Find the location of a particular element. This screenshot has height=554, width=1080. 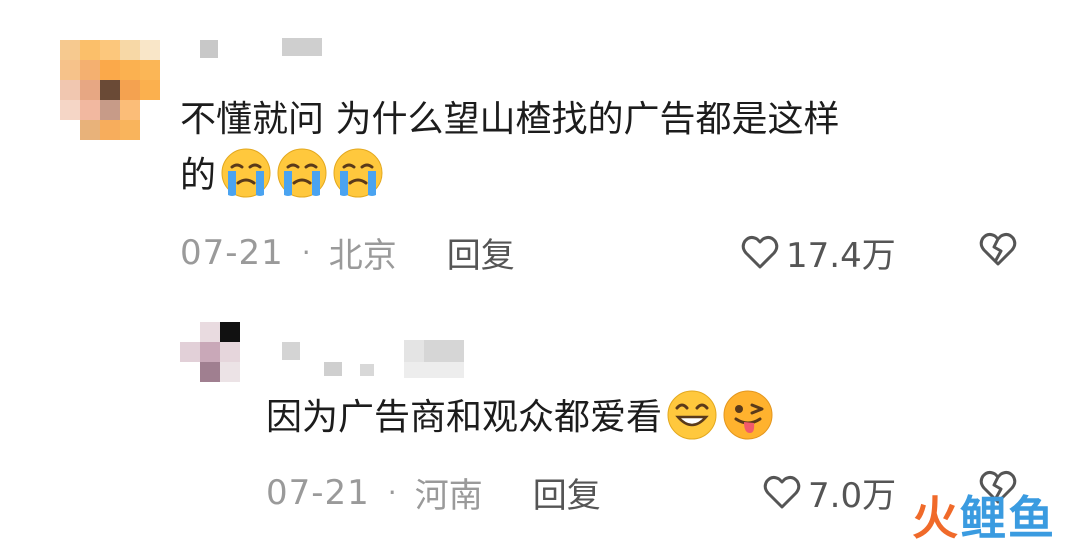

like-count: 17.4万 is located at coordinates (841, 256).